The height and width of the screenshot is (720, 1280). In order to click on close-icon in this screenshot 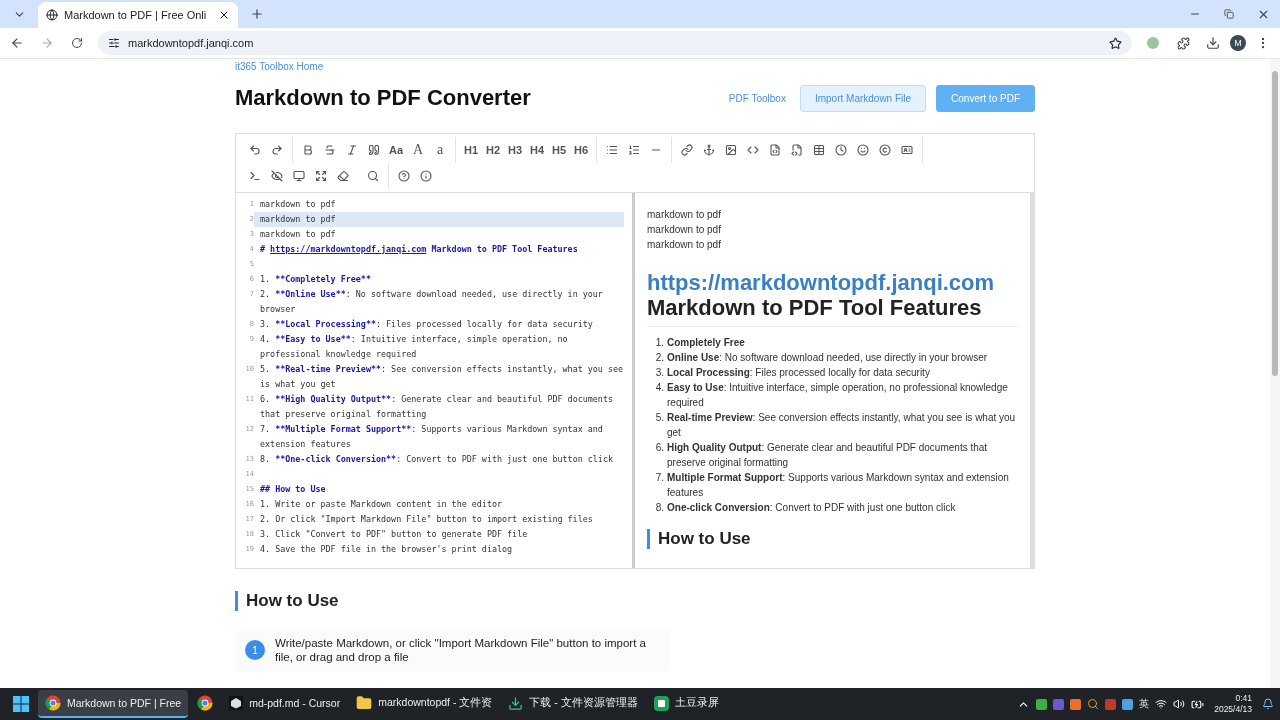, I will do `click(224, 15)`.